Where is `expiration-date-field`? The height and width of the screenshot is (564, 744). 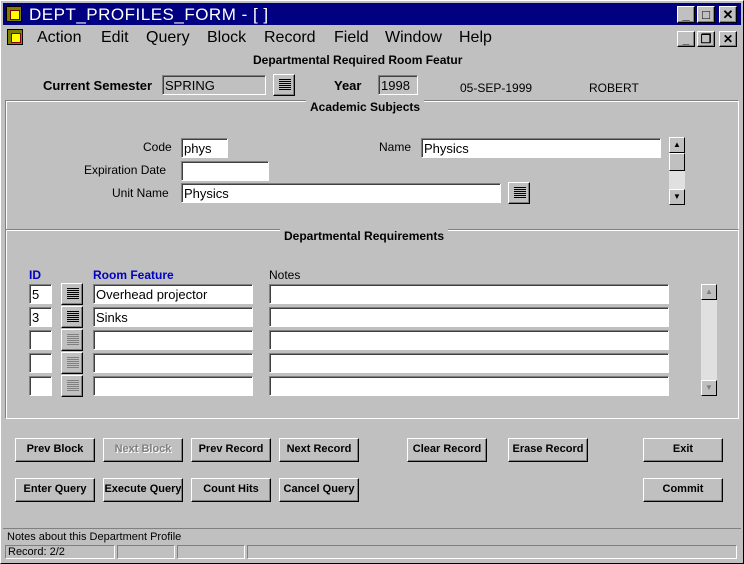
expiration-date-field is located at coordinates (225, 171).